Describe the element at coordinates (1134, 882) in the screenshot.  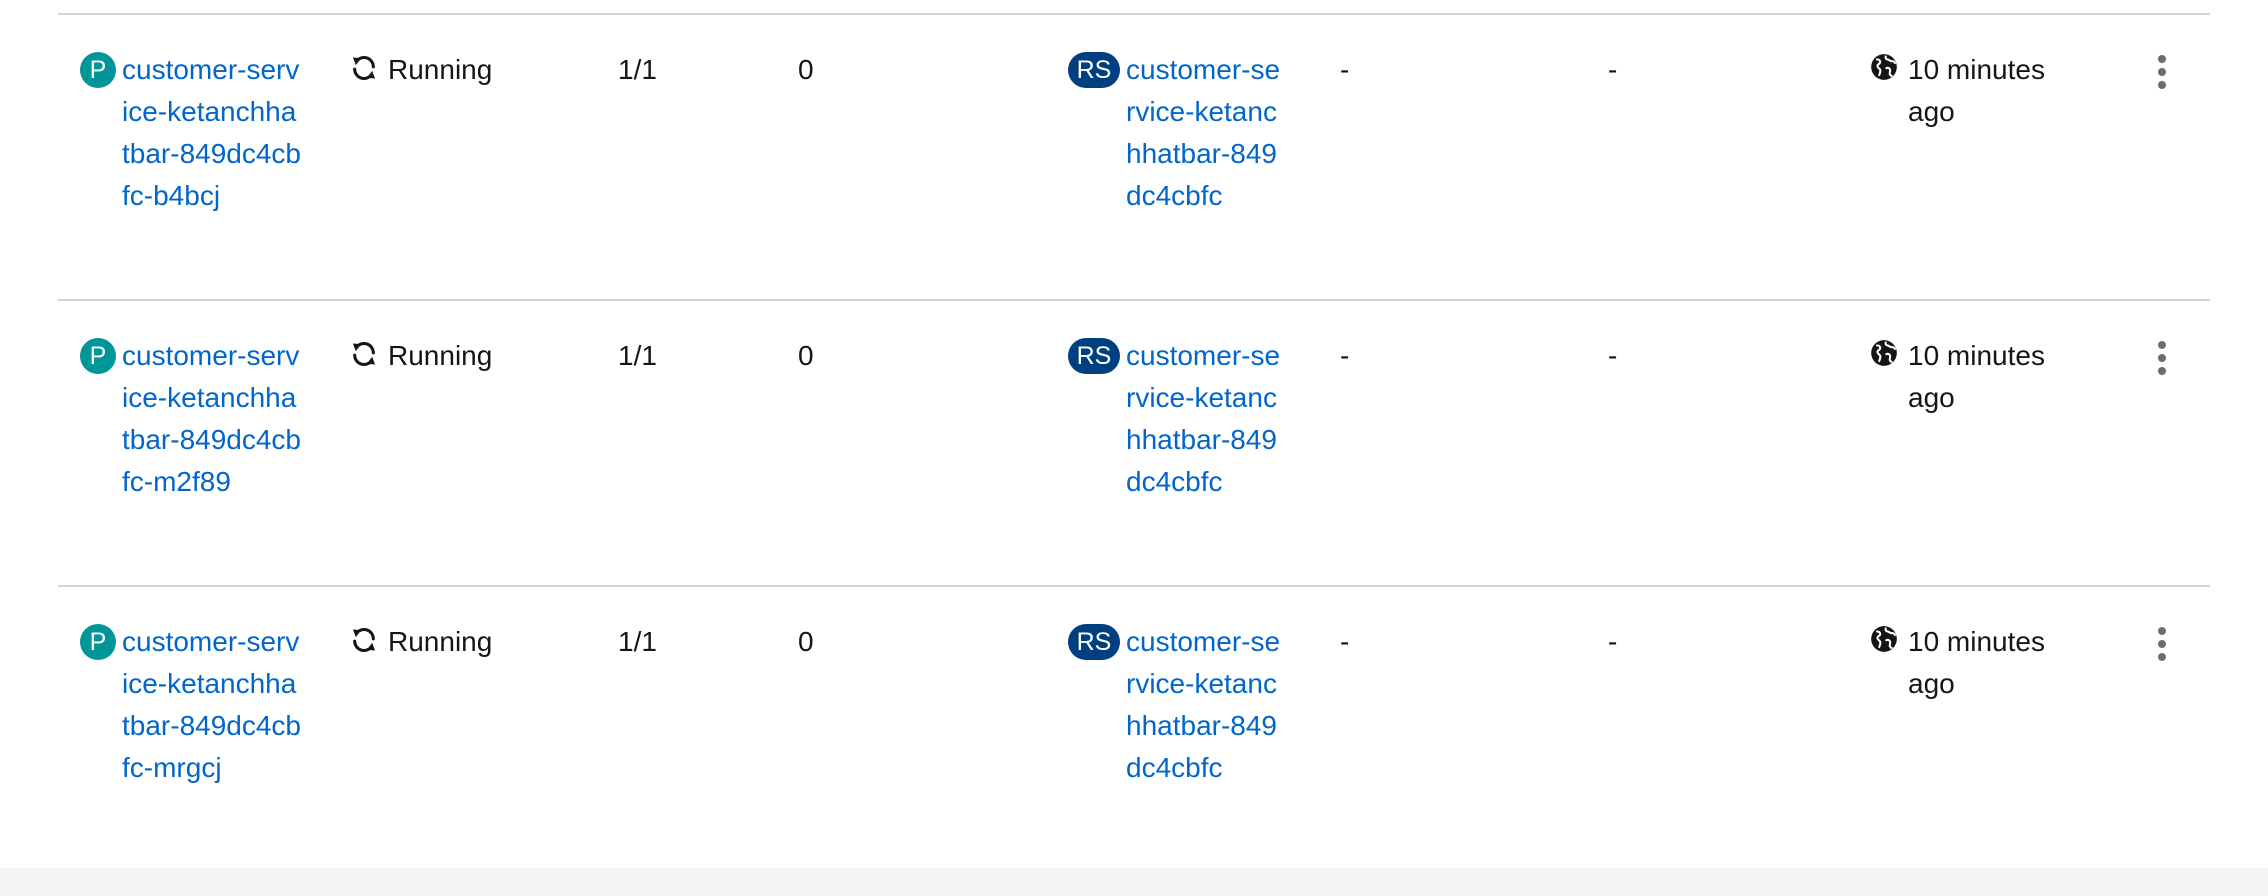
I see `page-footer-band` at that location.